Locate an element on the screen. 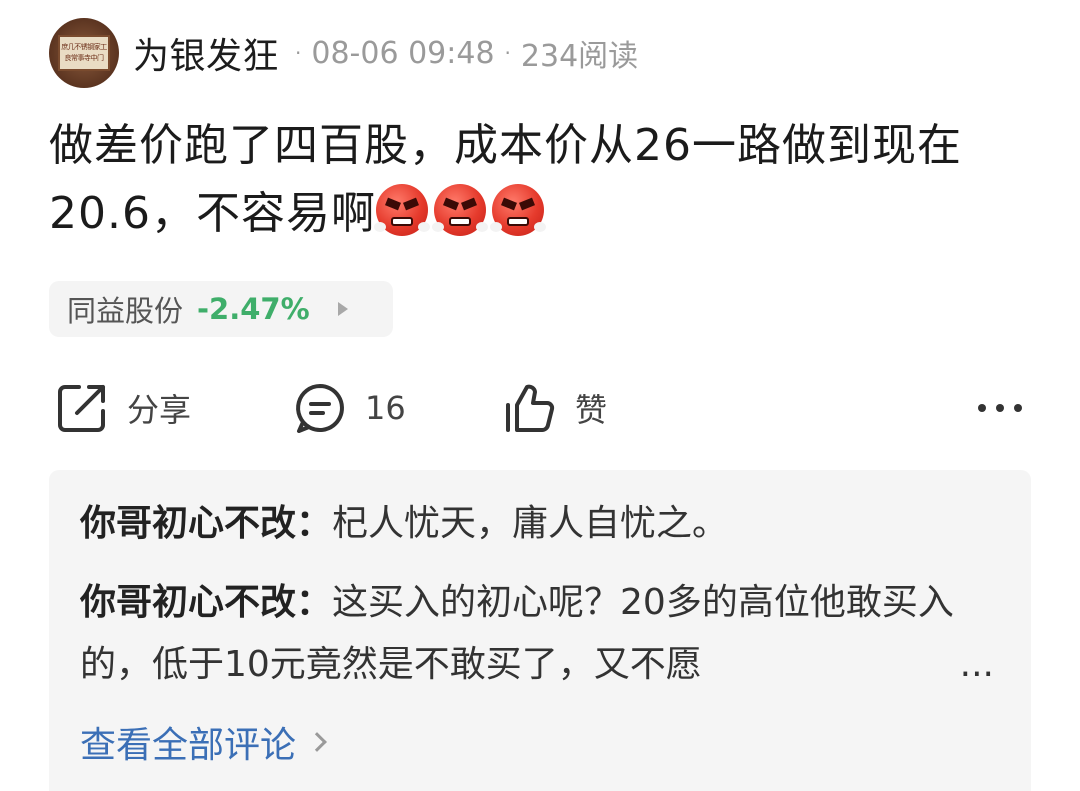 Image resolution: width=1080 pixels, height=791 pixels. more-horizontal-icon is located at coordinates (1000, 408).